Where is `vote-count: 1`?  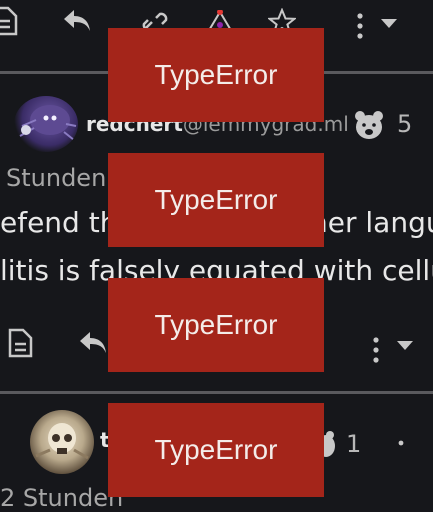
vote-count: 1 is located at coordinates (354, 444).